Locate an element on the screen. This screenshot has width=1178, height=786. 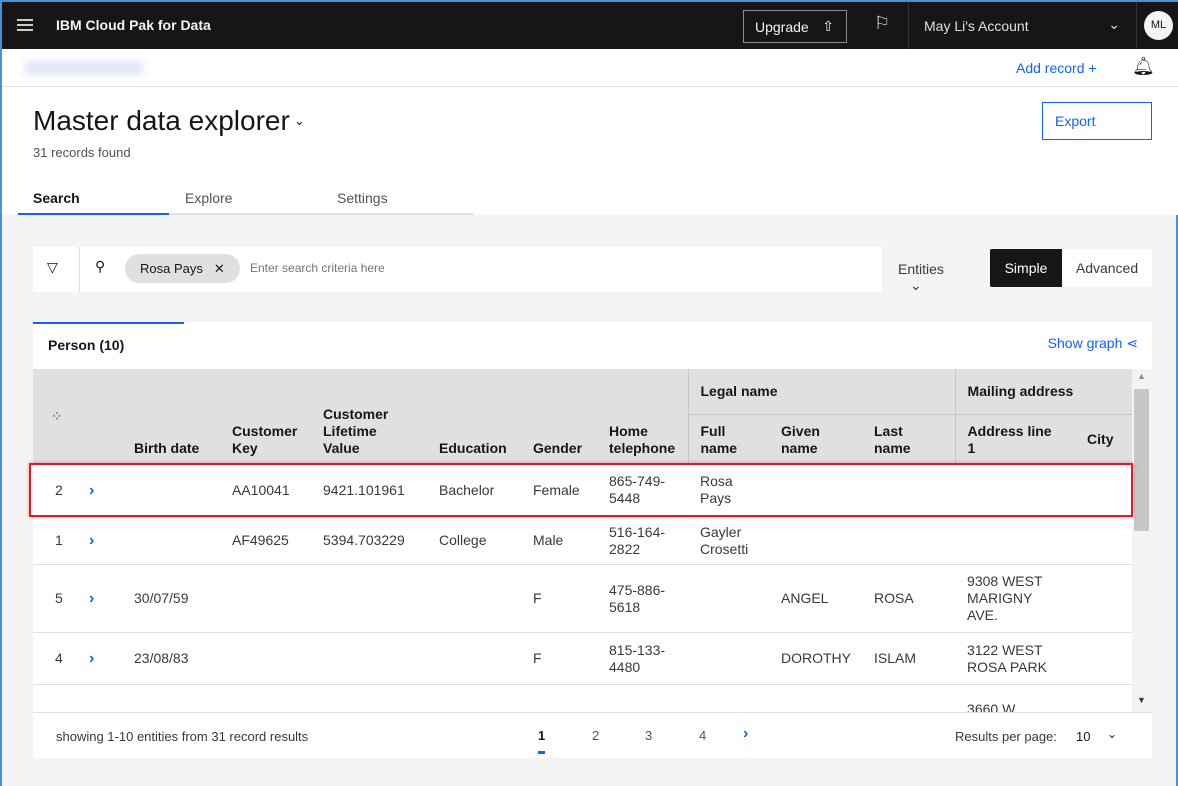
records-count: 31 records found is located at coordinates (82, 152).